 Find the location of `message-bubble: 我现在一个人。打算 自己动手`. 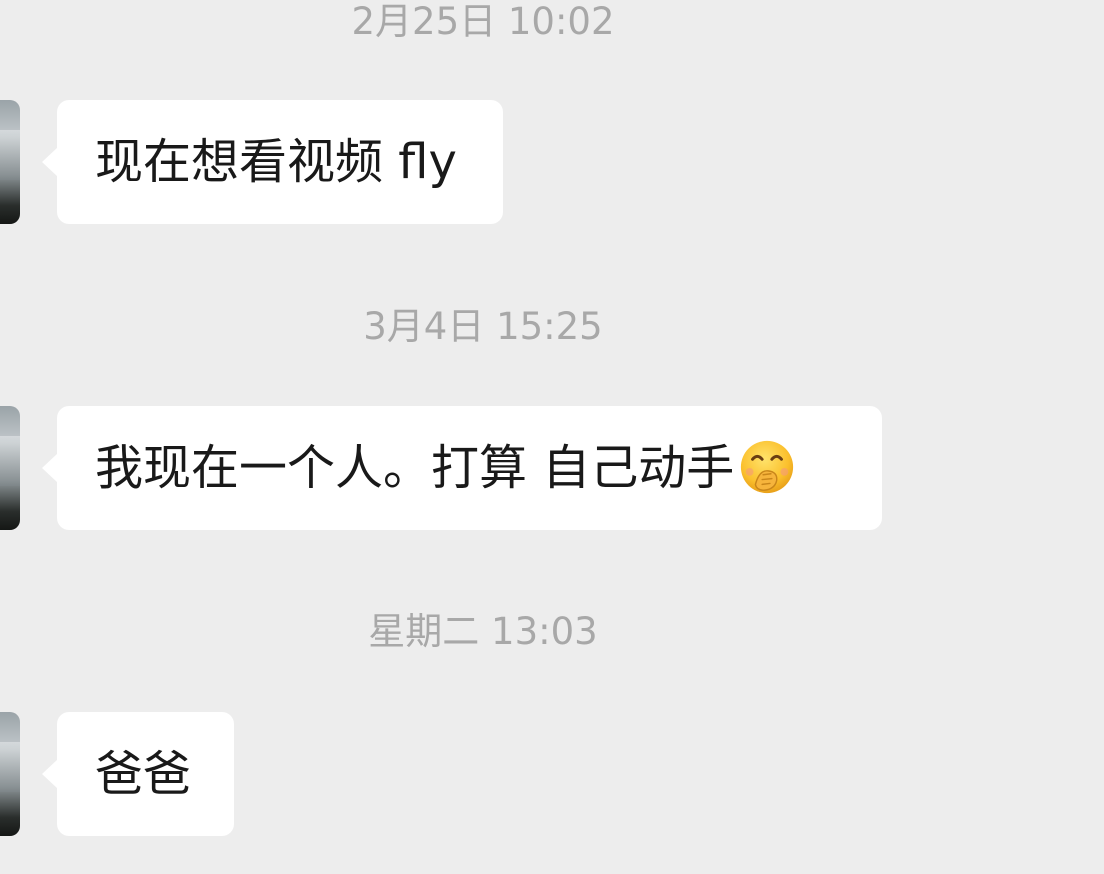

message-bubble: 我现在一个人。打算 自己动手 is located at coordinates (469, 468).